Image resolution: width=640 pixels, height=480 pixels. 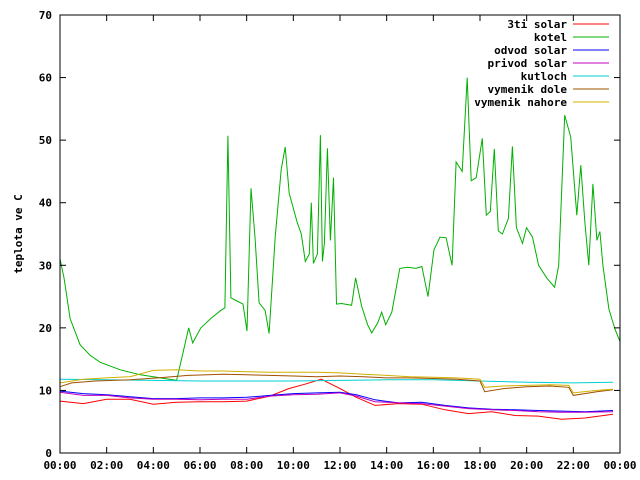 I want to click on series-line-vymenik-nahore, so click(x=336, y=381).